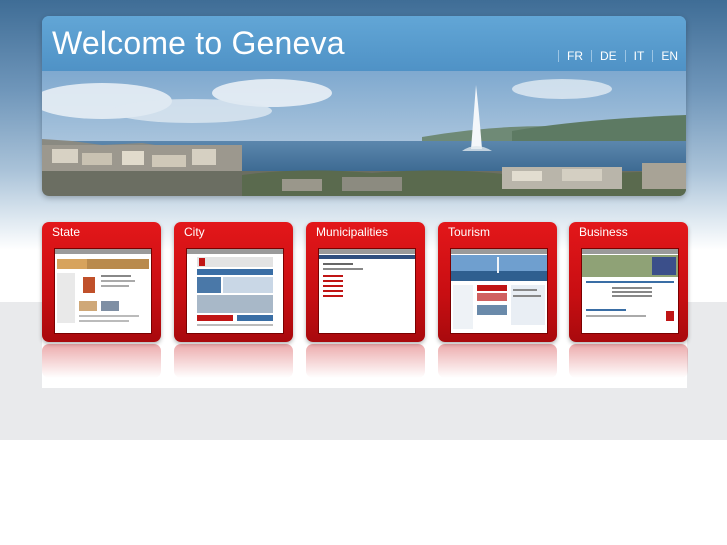 The image size is (727, 545). I want to click on language-switcher: FR DE IT EN, so click(614, 56).